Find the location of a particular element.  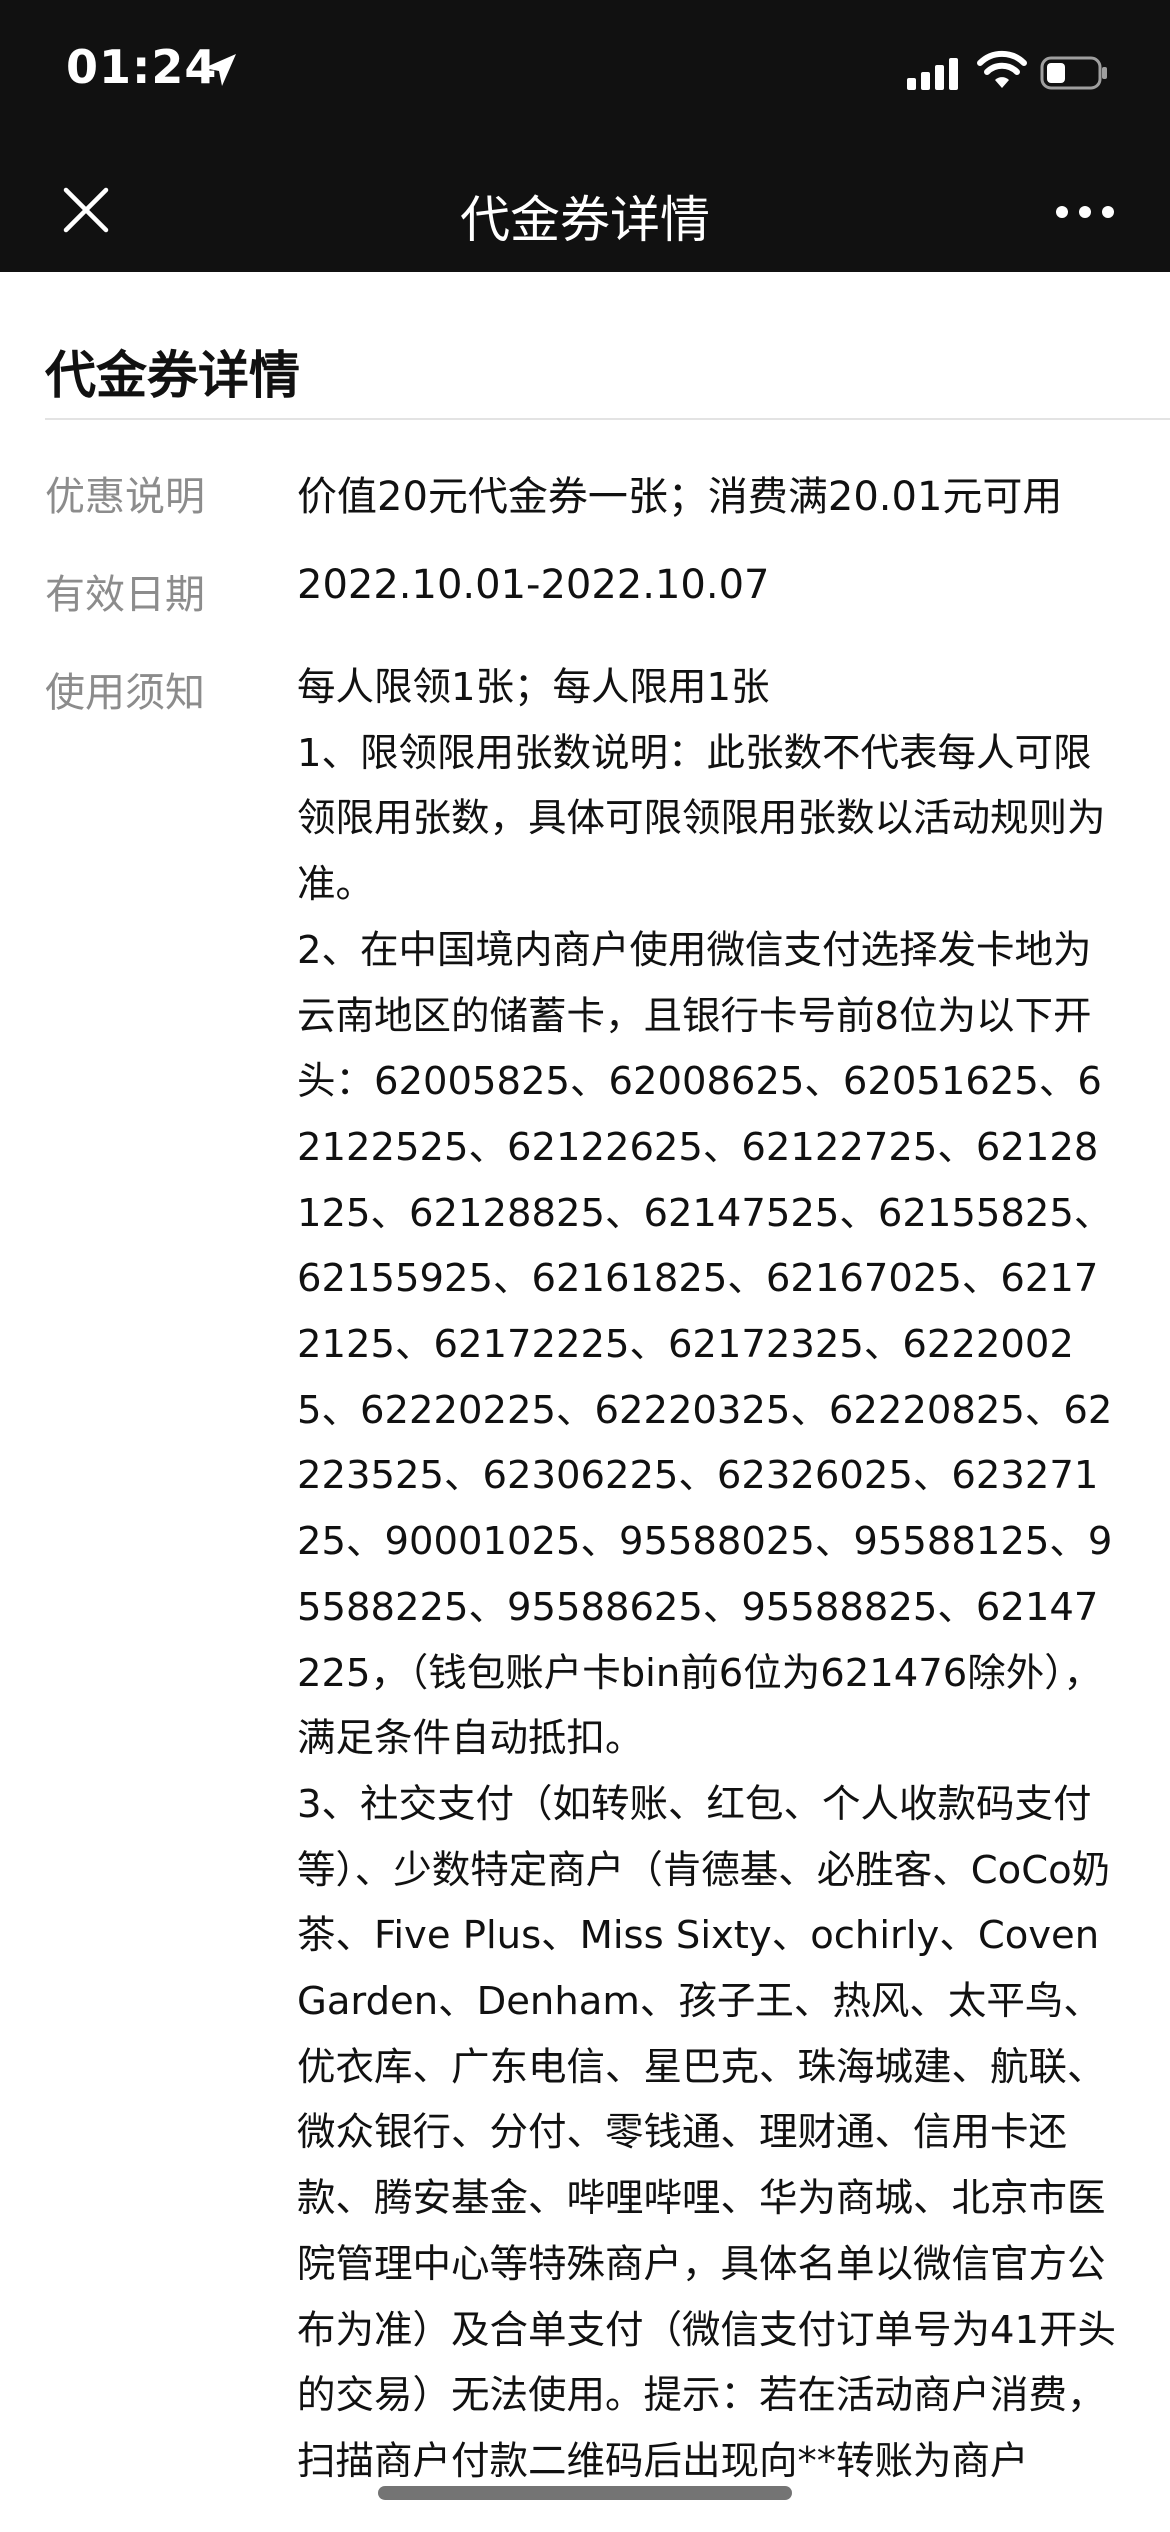

validity-label: 有效日期 is located at coordinates (125, 595).